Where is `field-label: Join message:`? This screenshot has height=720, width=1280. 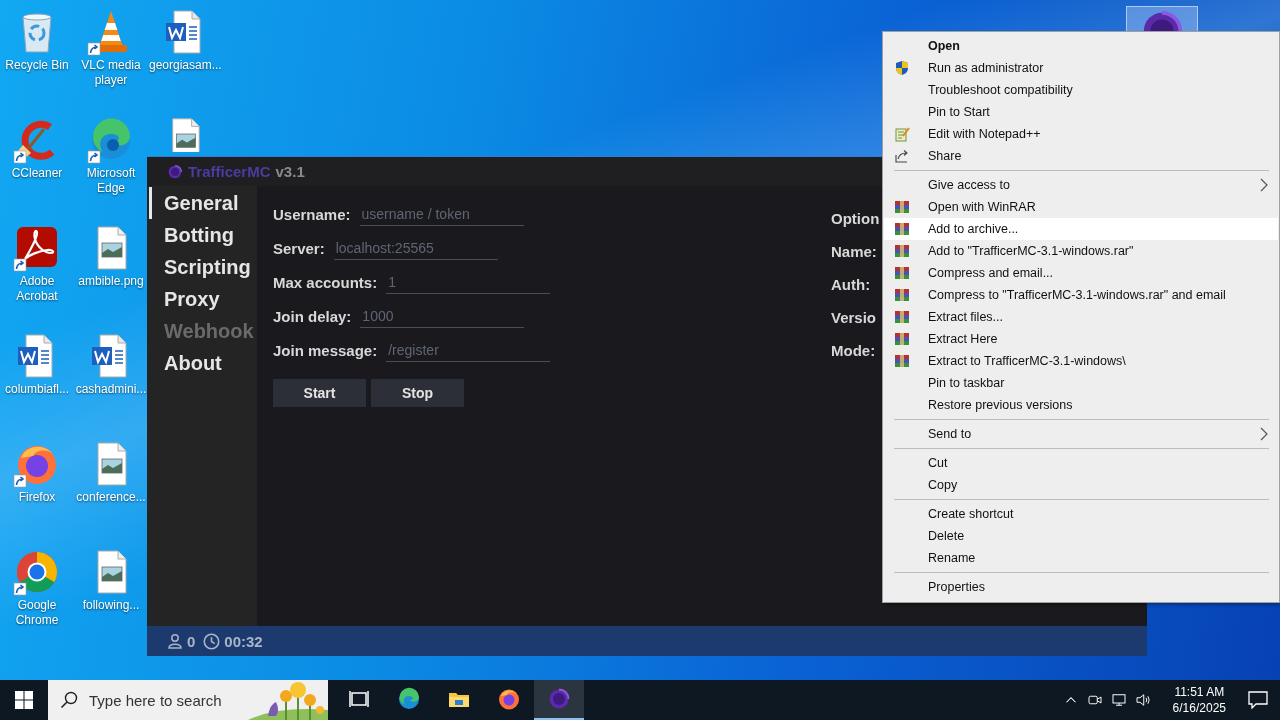
field-label: Join message: is located at coordinates (325, 350).